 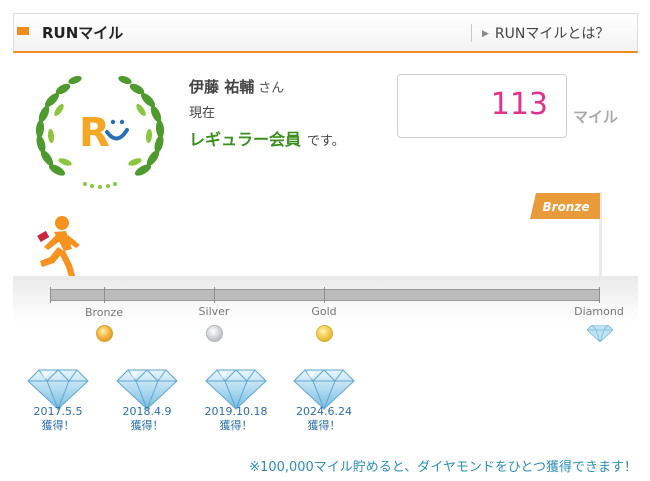 What do you see at coordinates (214, 295) in the screenshot?
I see `progress-tick-silver` at bounding box center [214, 295].